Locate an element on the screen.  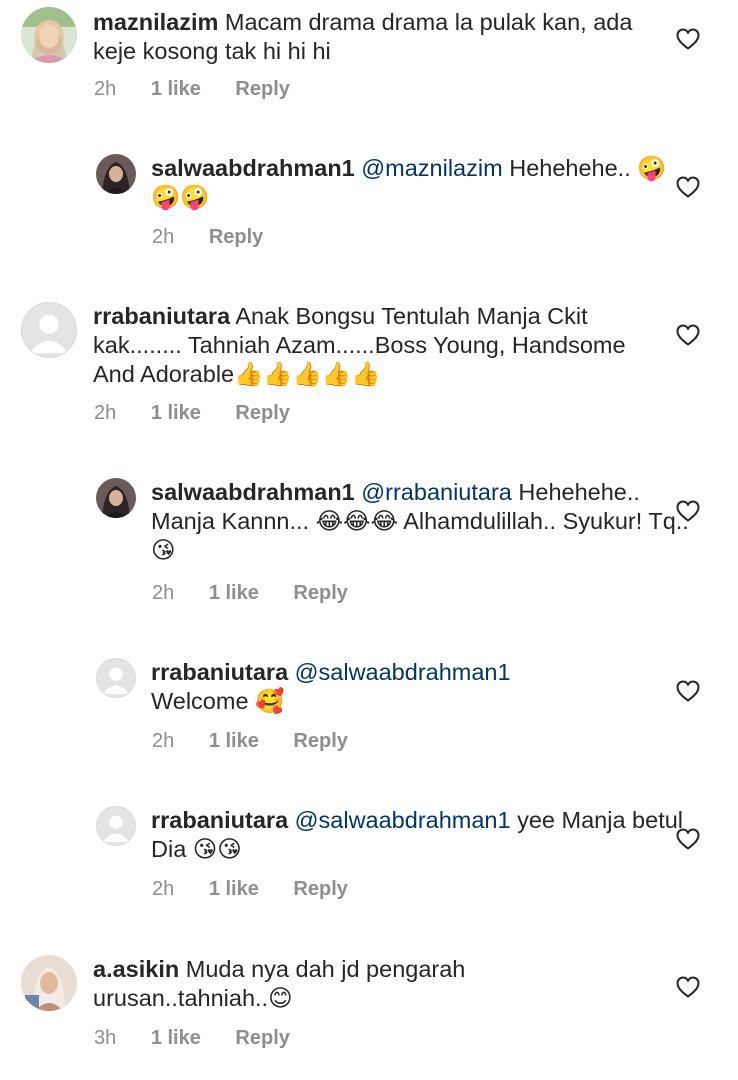
comment-meta: 2h Reply is located at coordinates (222, 237).